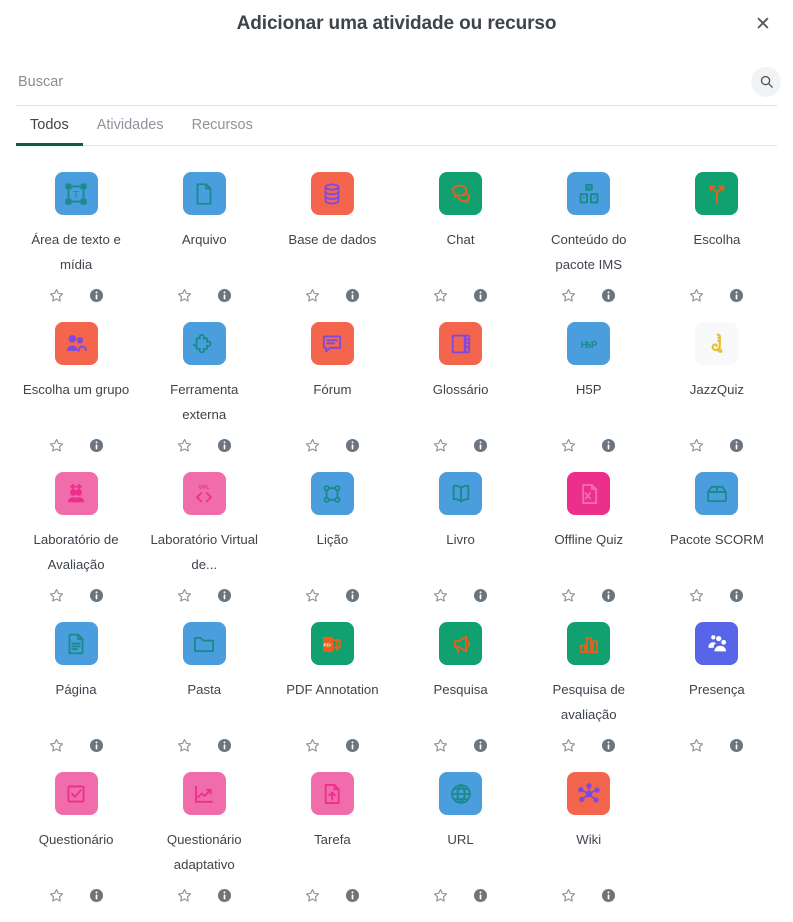 The image size is (793, 922). I want to click on wiki-network-icon, so click(589, 793).